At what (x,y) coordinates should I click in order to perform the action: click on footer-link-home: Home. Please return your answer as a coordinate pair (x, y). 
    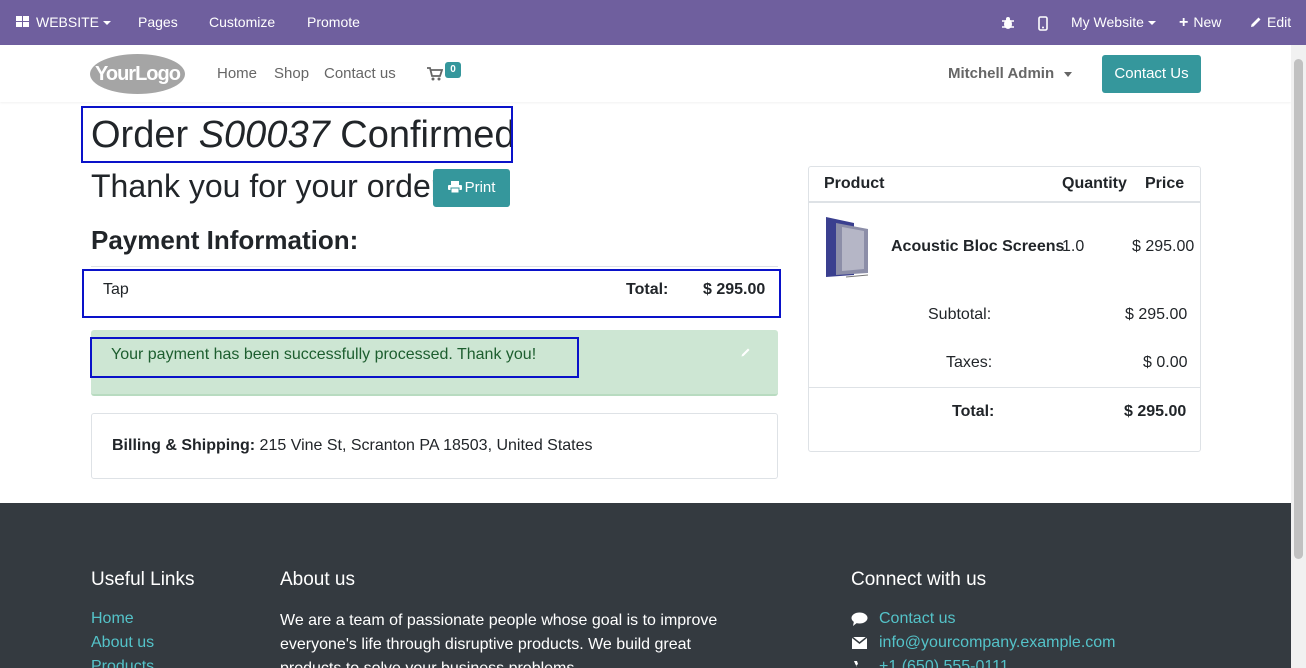
    Looking at the image, I should click on (112, 619).